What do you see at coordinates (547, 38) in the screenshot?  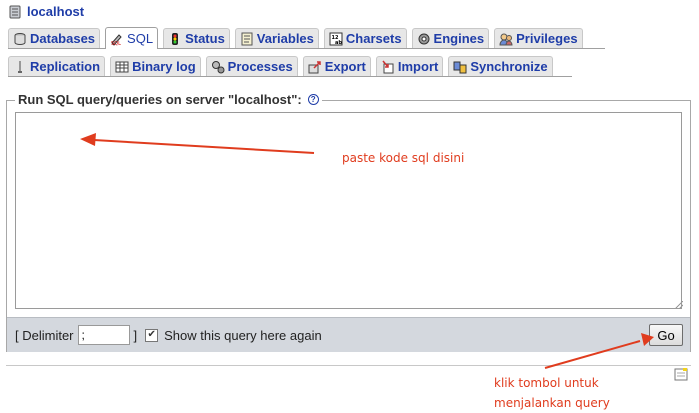 I see `tab-label: Privileges` at bounding box center [547, 38].